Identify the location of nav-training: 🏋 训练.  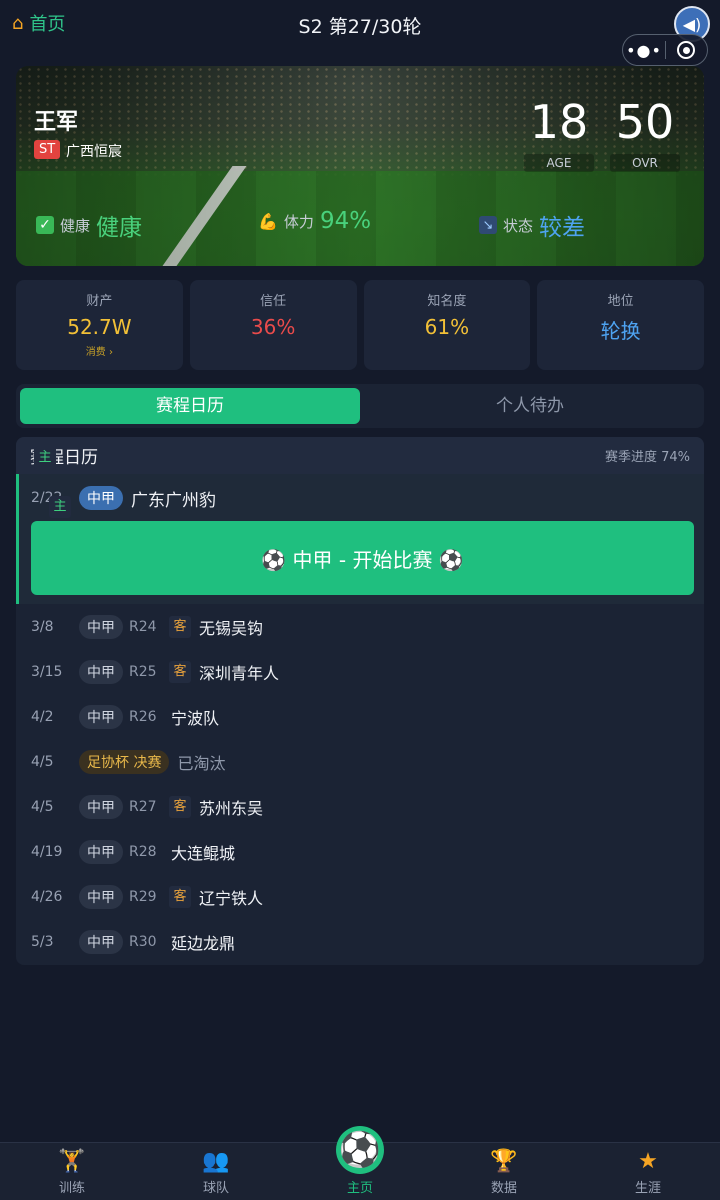
(72, 1171).